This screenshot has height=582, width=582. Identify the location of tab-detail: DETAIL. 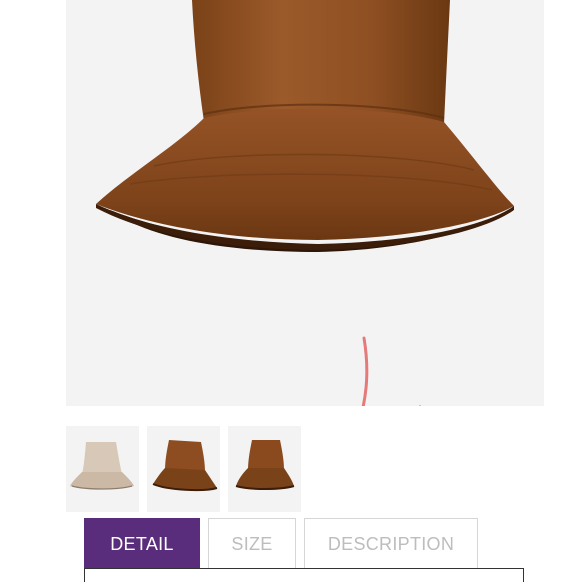
(142, 544).